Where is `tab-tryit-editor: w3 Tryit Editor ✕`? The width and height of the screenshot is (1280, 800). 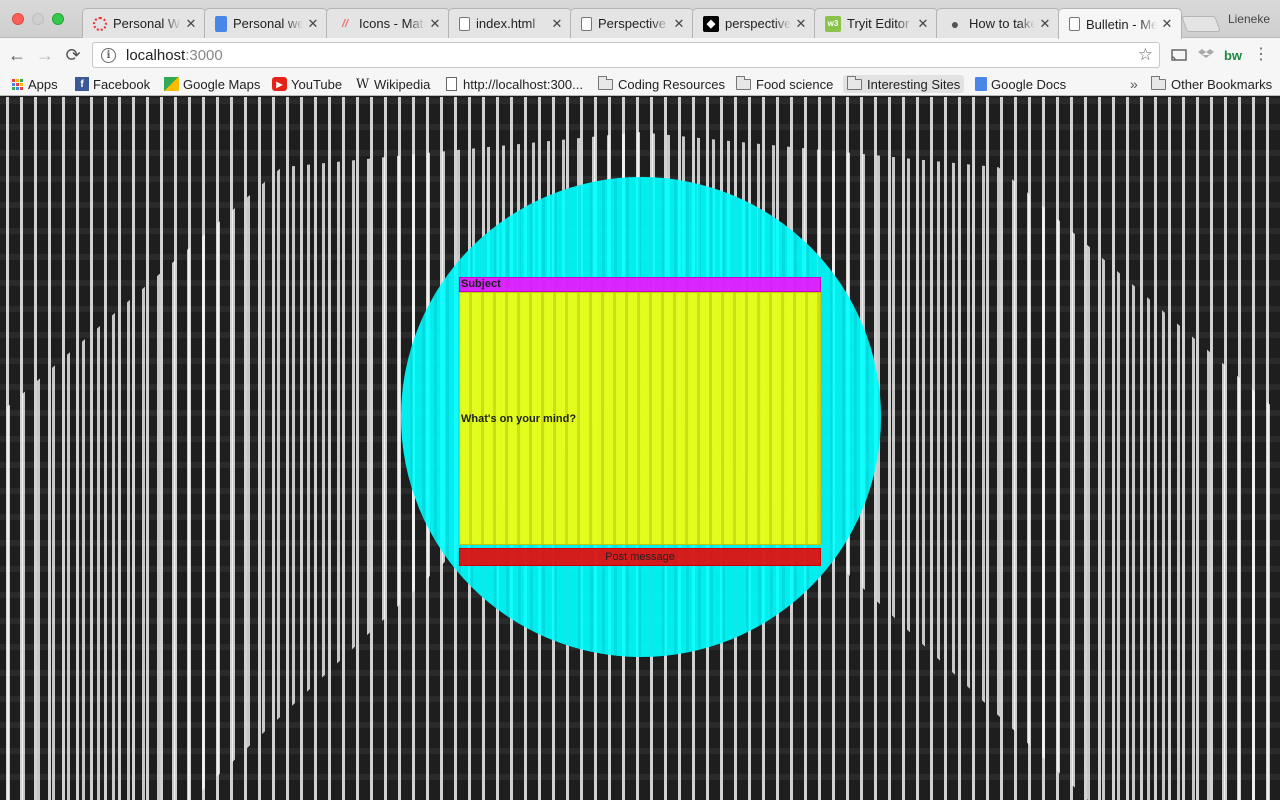 tab-tryit-editor: w3 Tryit Editor ✕ is located at coordinates (876, 23).